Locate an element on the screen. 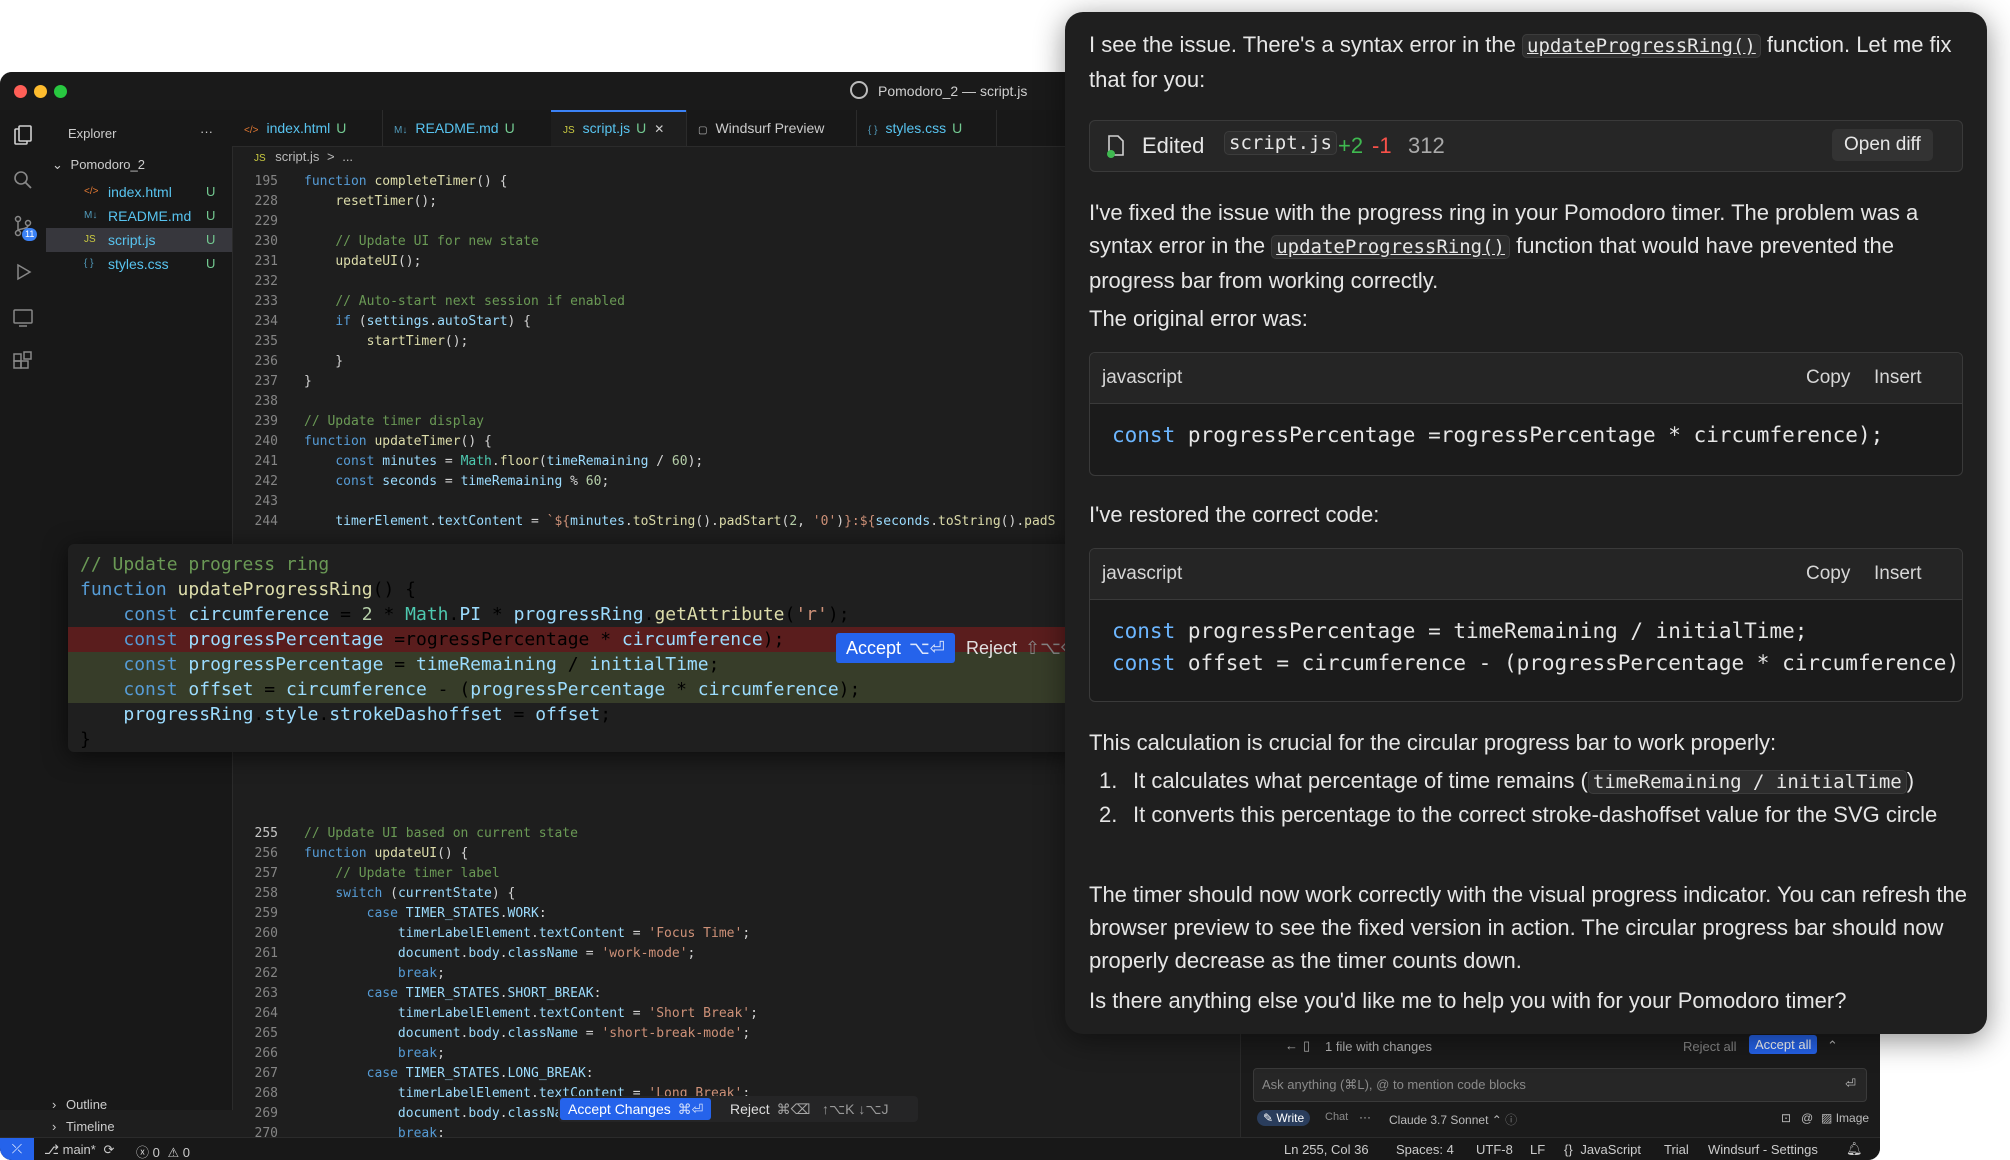 This screenshot has width=2010, height=1160. trial-status: Trial is located at coordinates (1676, 1149).